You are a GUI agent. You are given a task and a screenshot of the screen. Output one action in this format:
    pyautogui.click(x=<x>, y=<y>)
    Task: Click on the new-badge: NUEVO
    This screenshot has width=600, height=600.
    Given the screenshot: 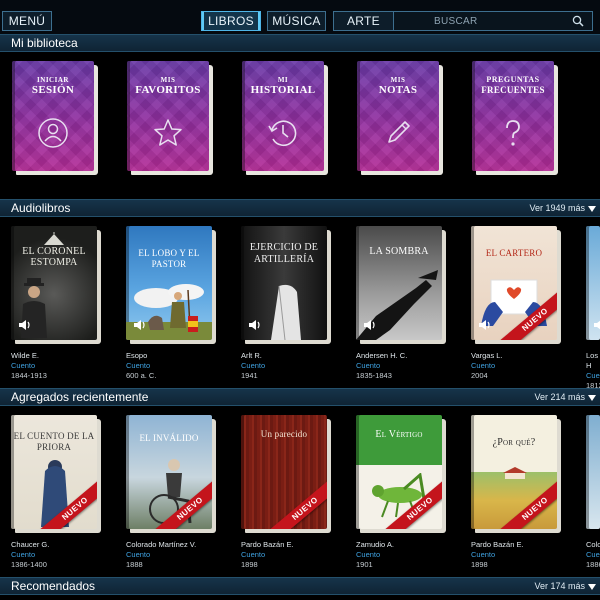 What is the action you would take?
    pyautogui.click(x=528, y=503)
    